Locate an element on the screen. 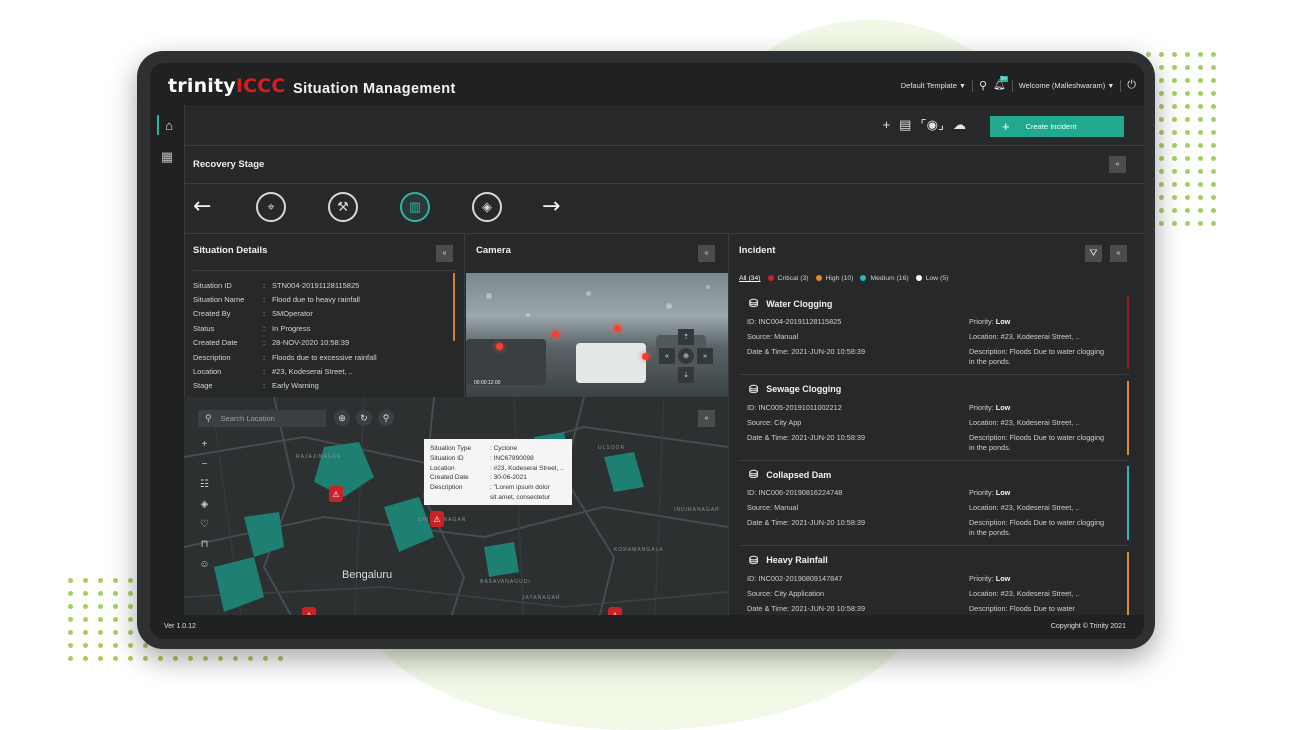 This screenshot has width=1292, height=730. toolbar-icons: + ▤ ⌜◉⌟ ☁ is located at coordinates (924, 125).